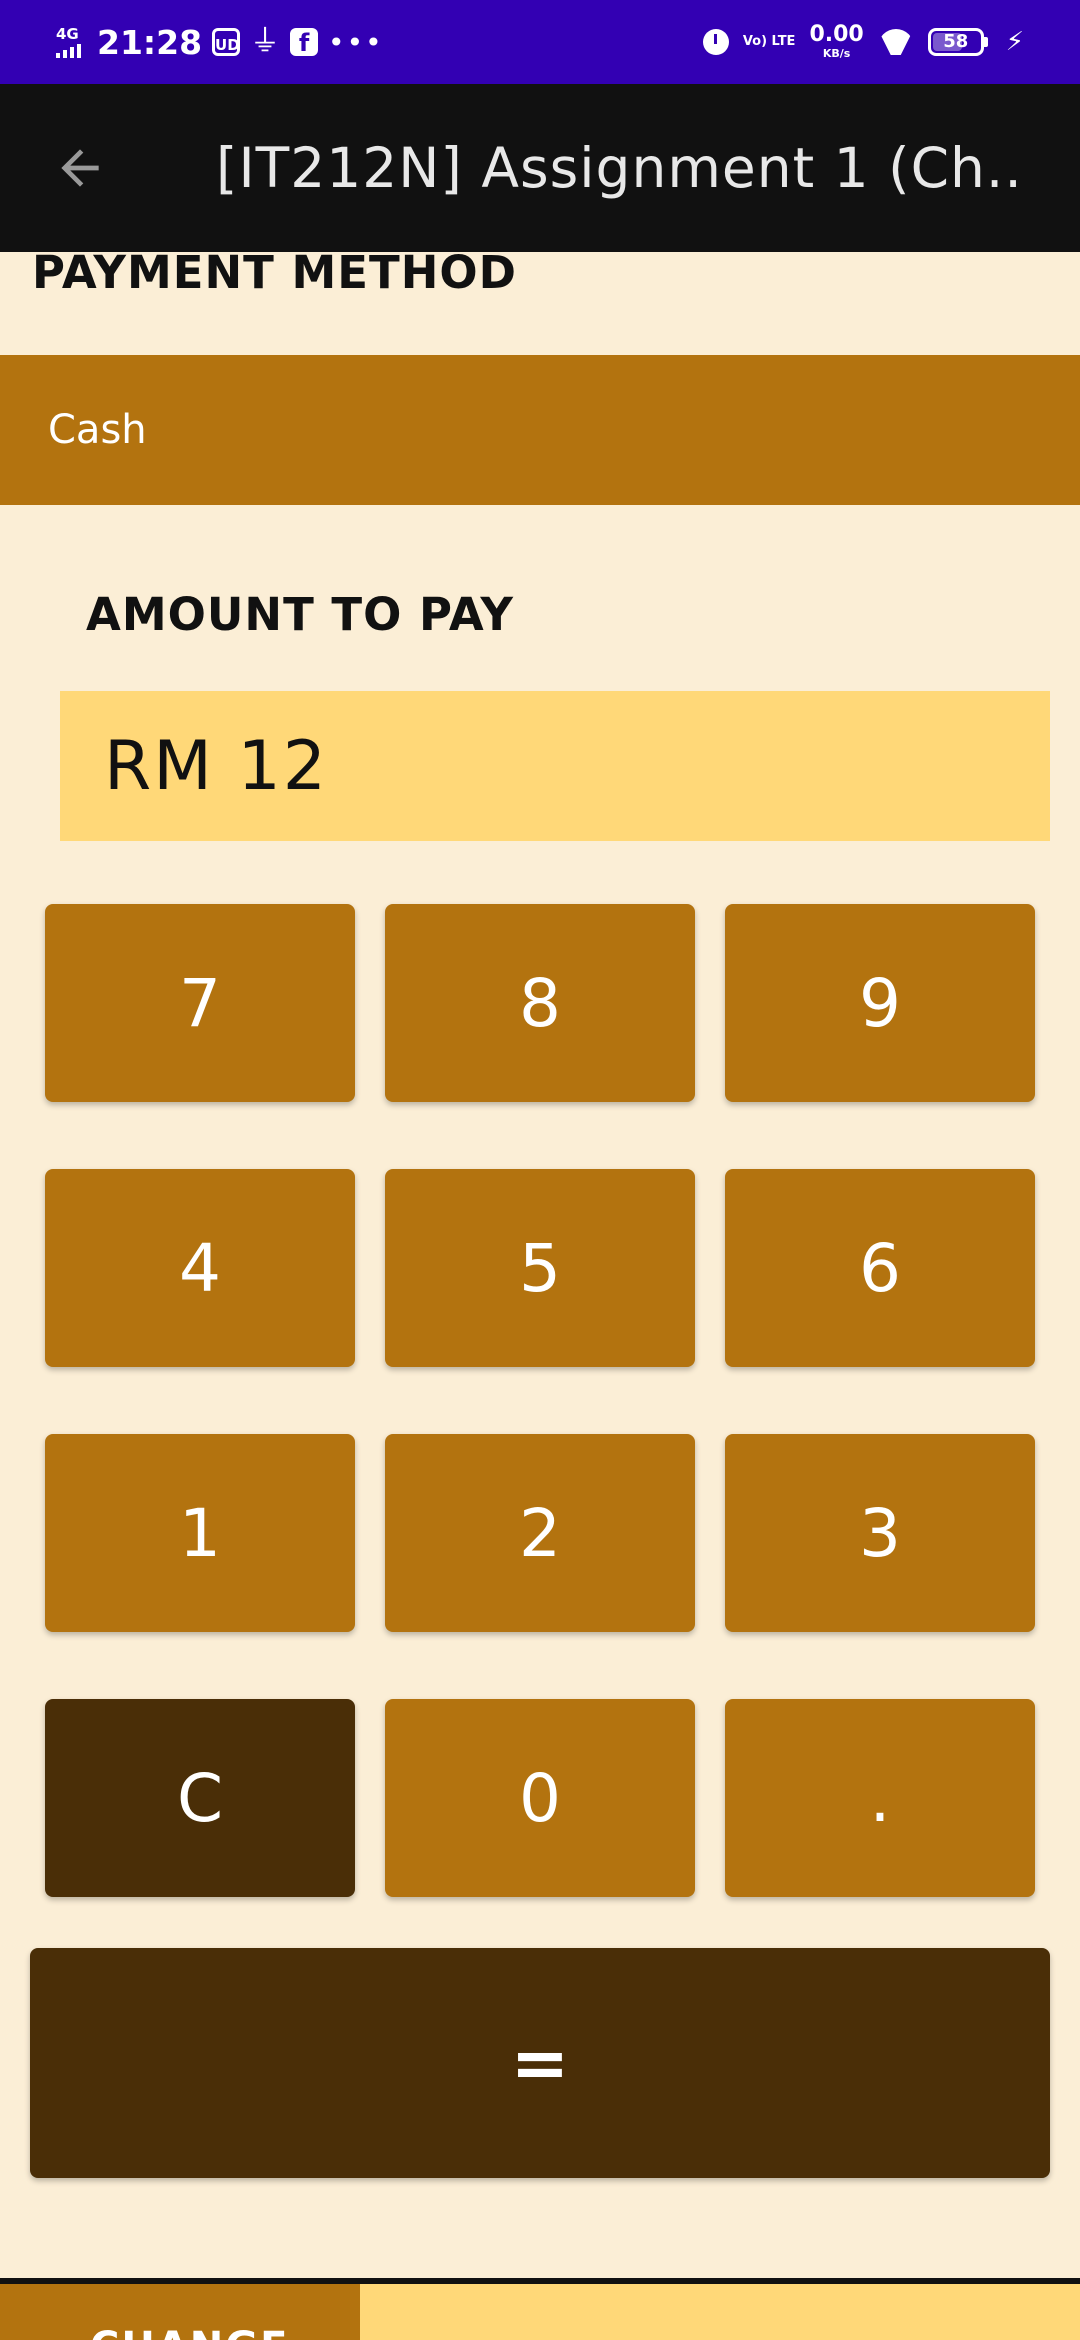 This screenshot has width=1080, height=2340. I want to click on back-button, so click(80, 168).